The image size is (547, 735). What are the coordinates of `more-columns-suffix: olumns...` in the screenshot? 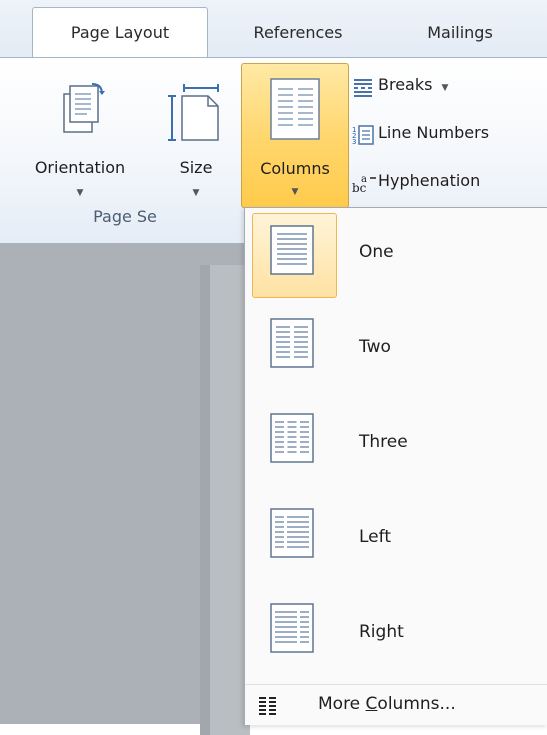 It's located at (416, 704).